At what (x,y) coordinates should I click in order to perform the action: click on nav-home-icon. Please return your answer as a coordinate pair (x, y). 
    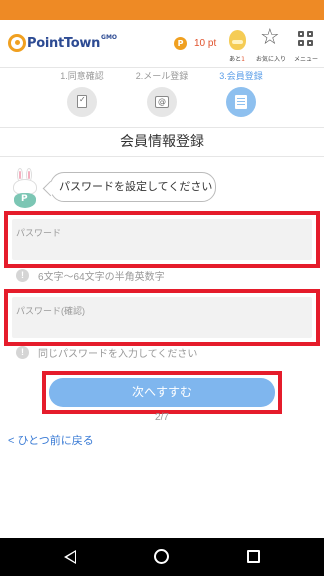
    Looking at the image, I should click on (161, 556).